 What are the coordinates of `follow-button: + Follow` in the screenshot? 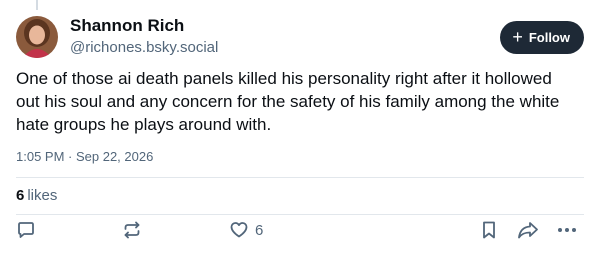 It's located at (542, 37).